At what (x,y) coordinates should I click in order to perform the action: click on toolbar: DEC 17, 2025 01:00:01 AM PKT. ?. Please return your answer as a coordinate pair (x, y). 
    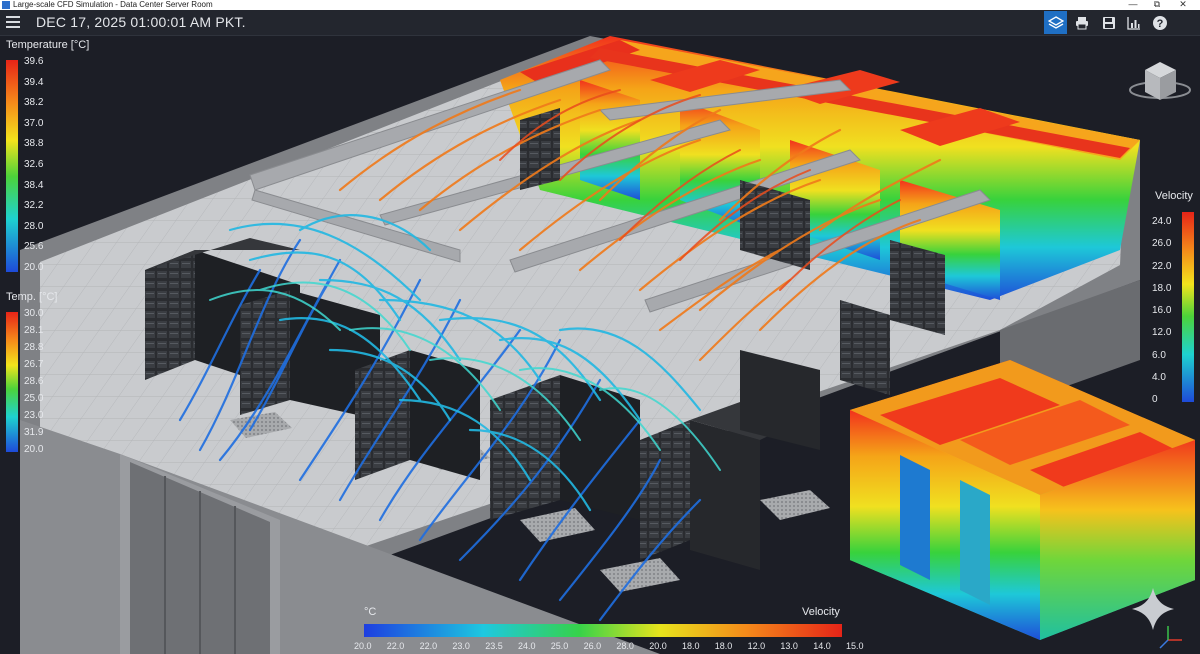
    Looking at the image, I should click on (600, 23).